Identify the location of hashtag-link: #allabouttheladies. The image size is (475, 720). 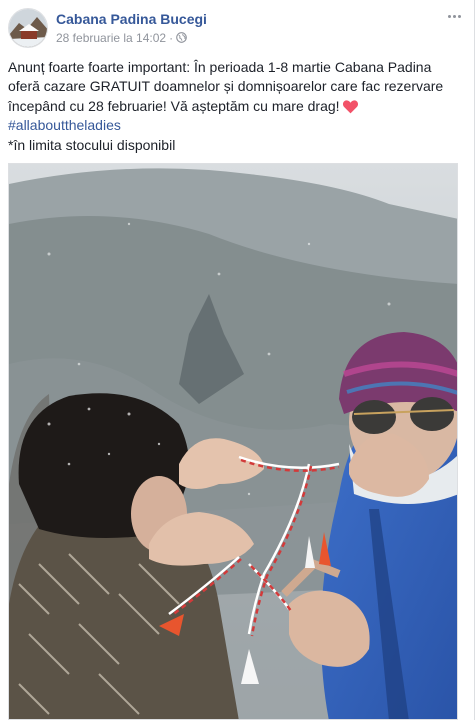
(64, 125).